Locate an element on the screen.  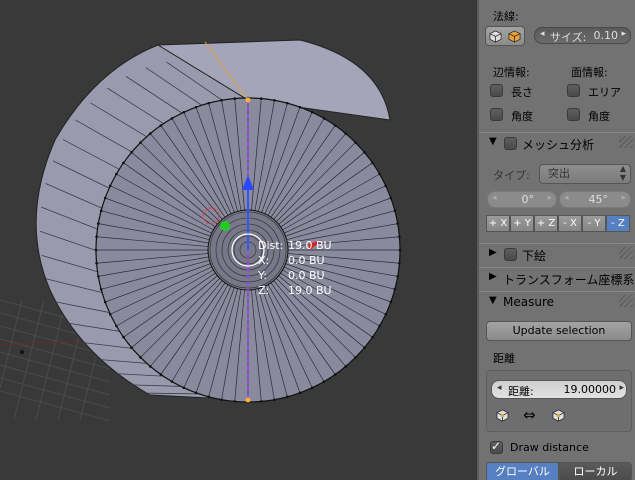
face-angle-label: 角度 is located at coordinates (599, 116).